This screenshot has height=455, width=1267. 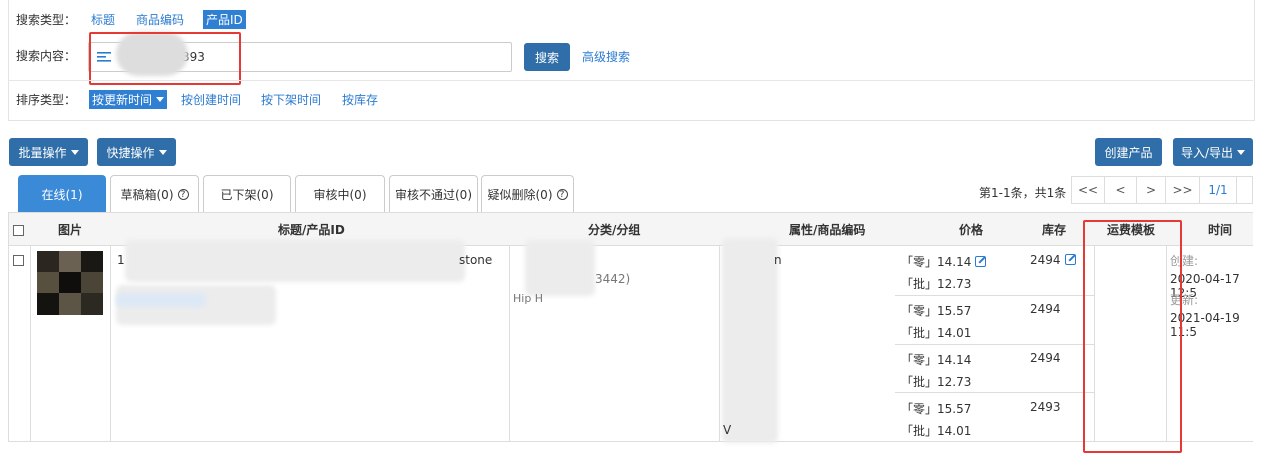 What do you see at coordinates (62, 193) in the screenshot?
I see `tab-online: 在线(1)` at bounding box center [62, 193].